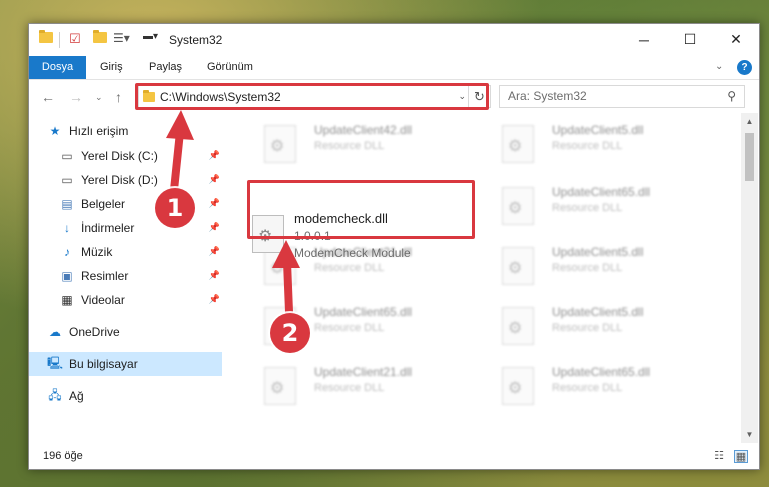 The width and height of the screenshot is (769, 487). Describe the element at coordinates (140, 252) in the screenshot. I see `sidebar-item-music: ♪ Müzik 📌` at that location.